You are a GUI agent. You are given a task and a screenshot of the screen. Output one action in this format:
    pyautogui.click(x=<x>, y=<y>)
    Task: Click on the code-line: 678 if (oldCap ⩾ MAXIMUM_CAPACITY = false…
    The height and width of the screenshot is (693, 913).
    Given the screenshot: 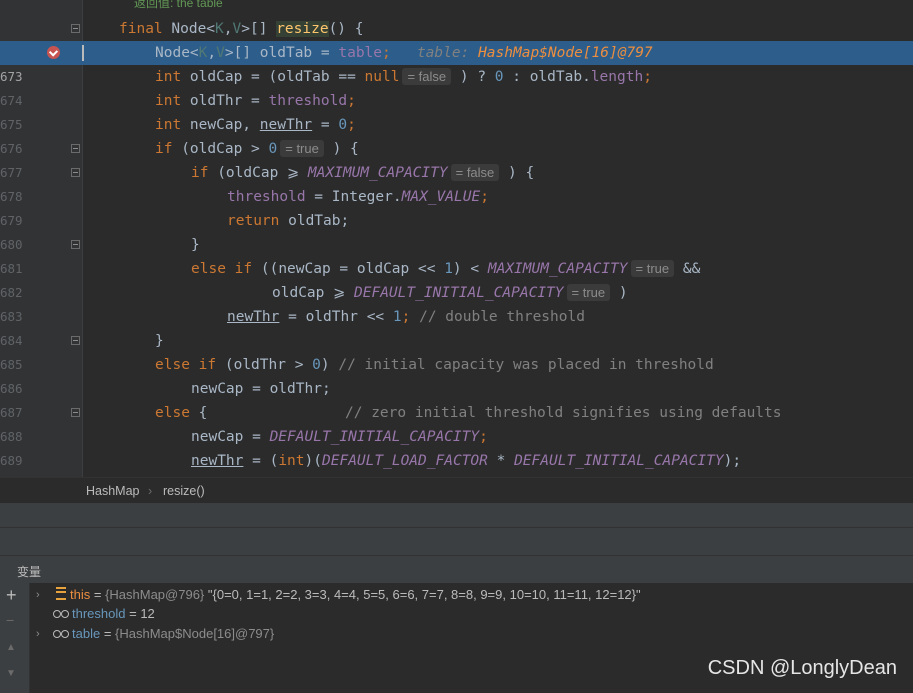 What is the action you would take?
    pyautogui.click(x=456, y=182)
    